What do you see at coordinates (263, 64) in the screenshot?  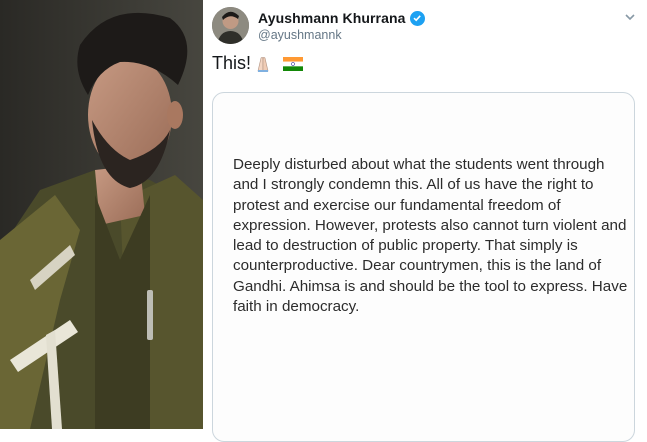 I see `folded-hands-emoji` at bounding box center [263, 64].